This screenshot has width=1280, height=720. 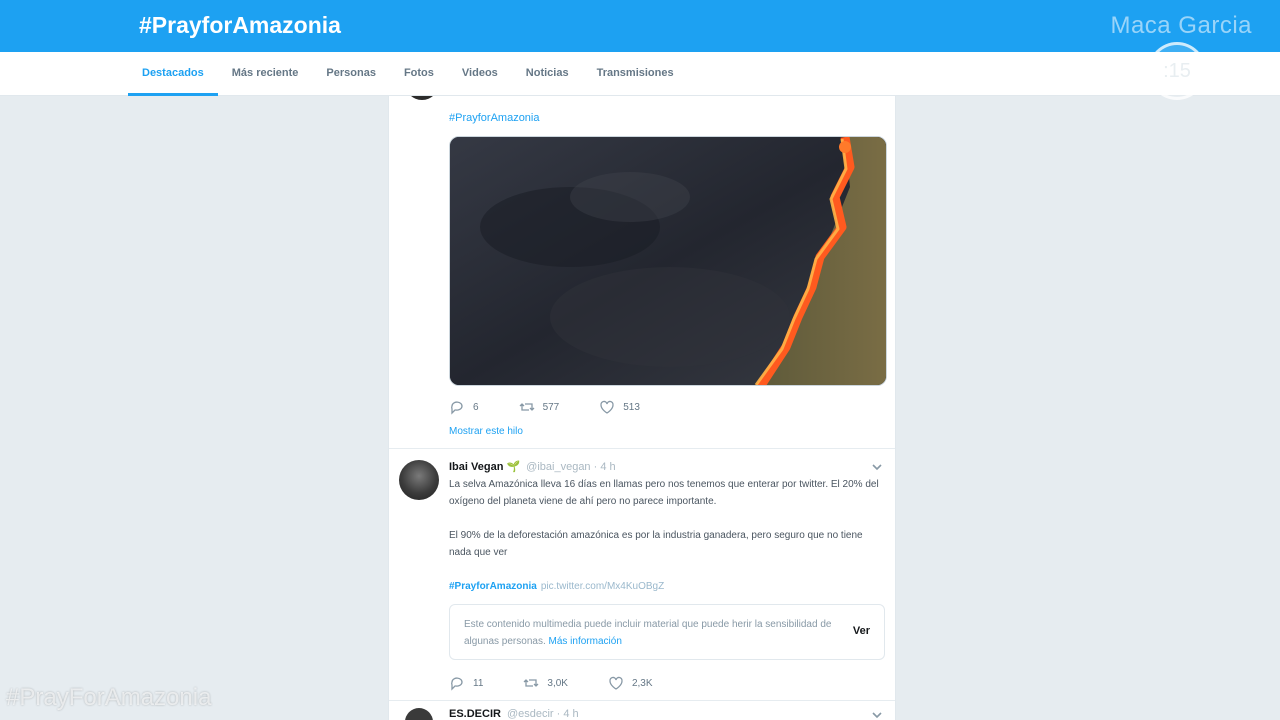 I want to click on user-handle-time: @esdecir · 4 h, so click(x=543, y=714).